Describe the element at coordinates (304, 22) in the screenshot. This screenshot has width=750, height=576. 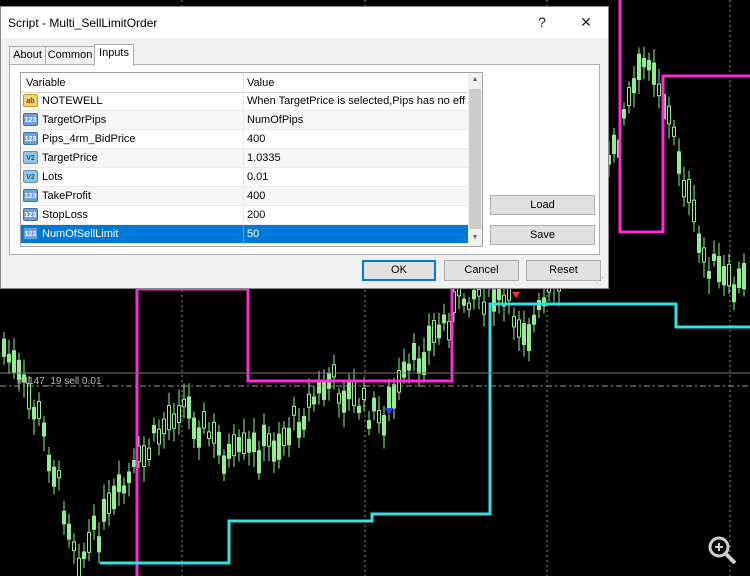
I see `title-bar: Script - Multi_SellLimitOrder ? ✕` at that location.